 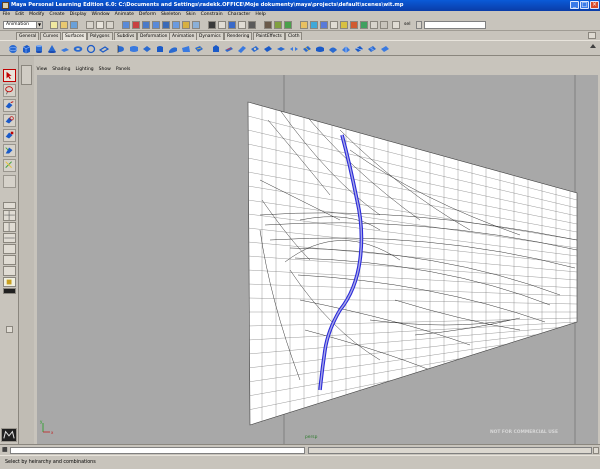 I want to click on panel-menu-show: Show, so click(x=104, y=69).